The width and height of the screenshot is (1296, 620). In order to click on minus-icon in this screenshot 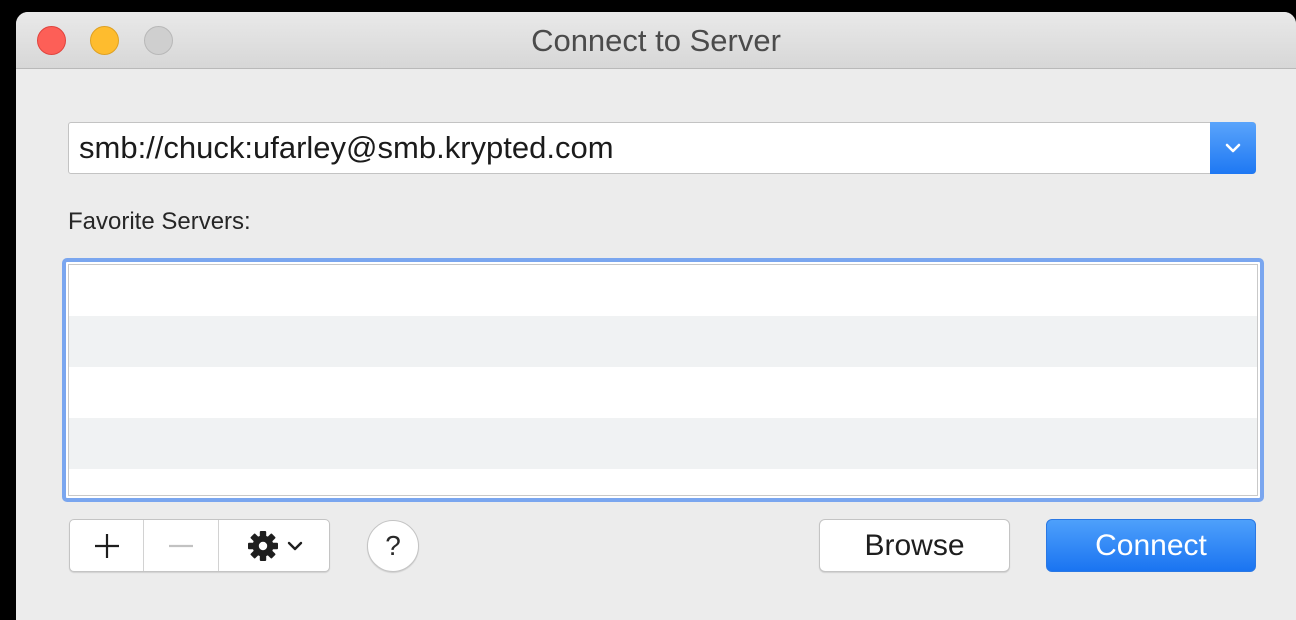, I will do `click(181, 545)`.